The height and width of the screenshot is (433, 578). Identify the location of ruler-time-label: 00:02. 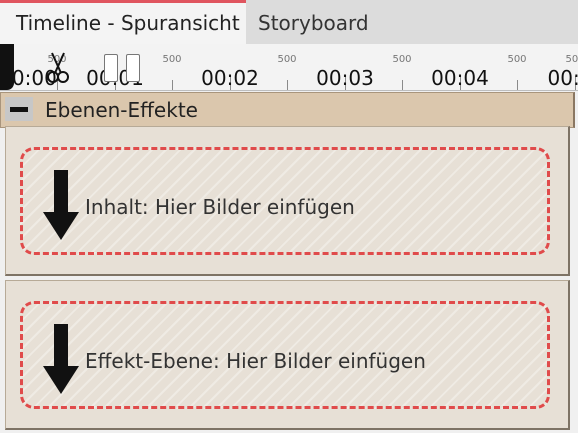
(230, 78).